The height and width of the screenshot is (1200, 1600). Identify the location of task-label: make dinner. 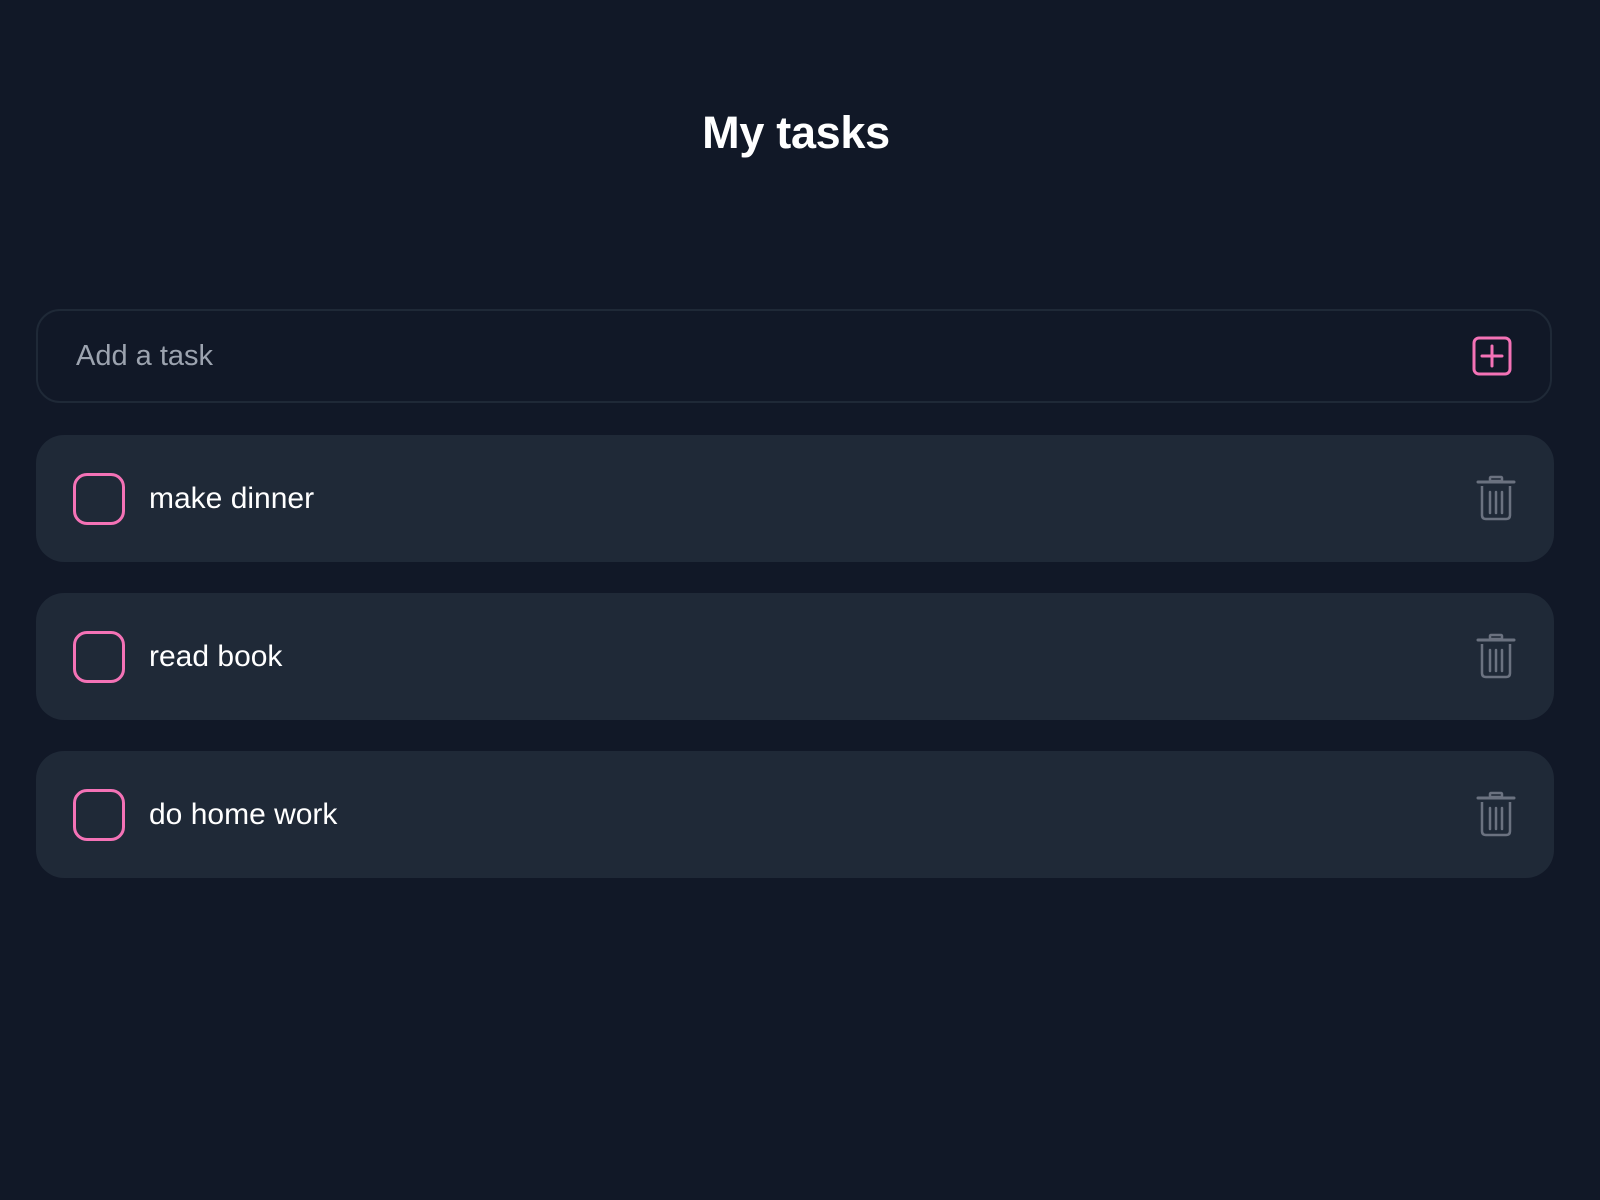
(232, 498).